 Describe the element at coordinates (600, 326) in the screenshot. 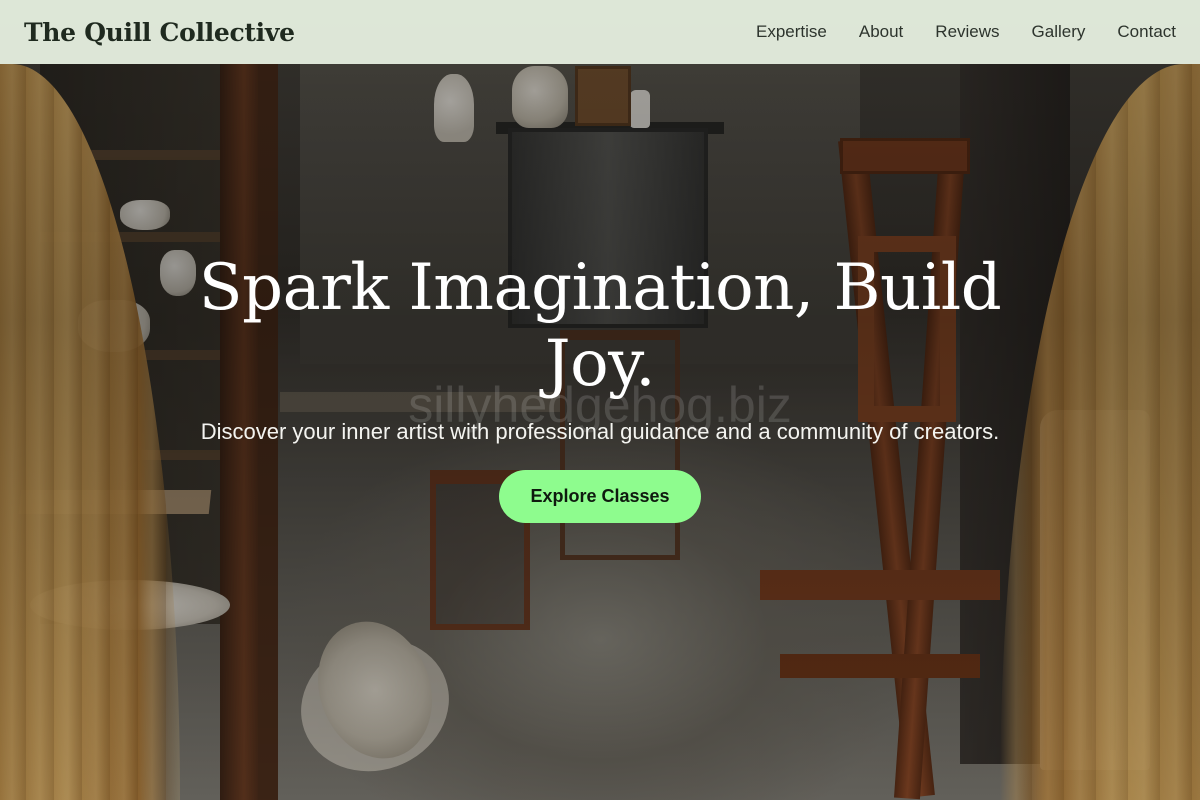

I see `hero-title: Spark Imagination, Build Joy.` at that location.